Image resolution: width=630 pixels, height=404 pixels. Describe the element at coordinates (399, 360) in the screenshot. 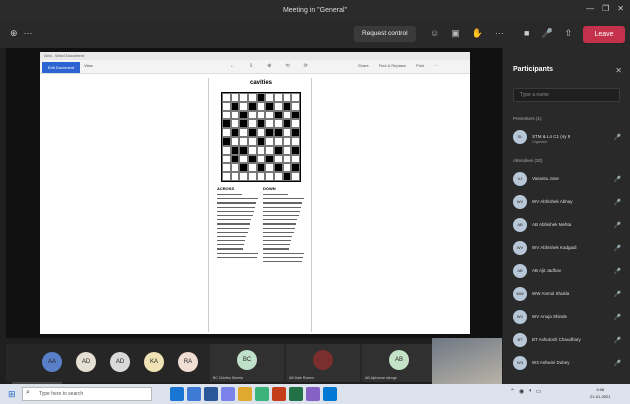

I see `participant-avatar: AB` at that location.